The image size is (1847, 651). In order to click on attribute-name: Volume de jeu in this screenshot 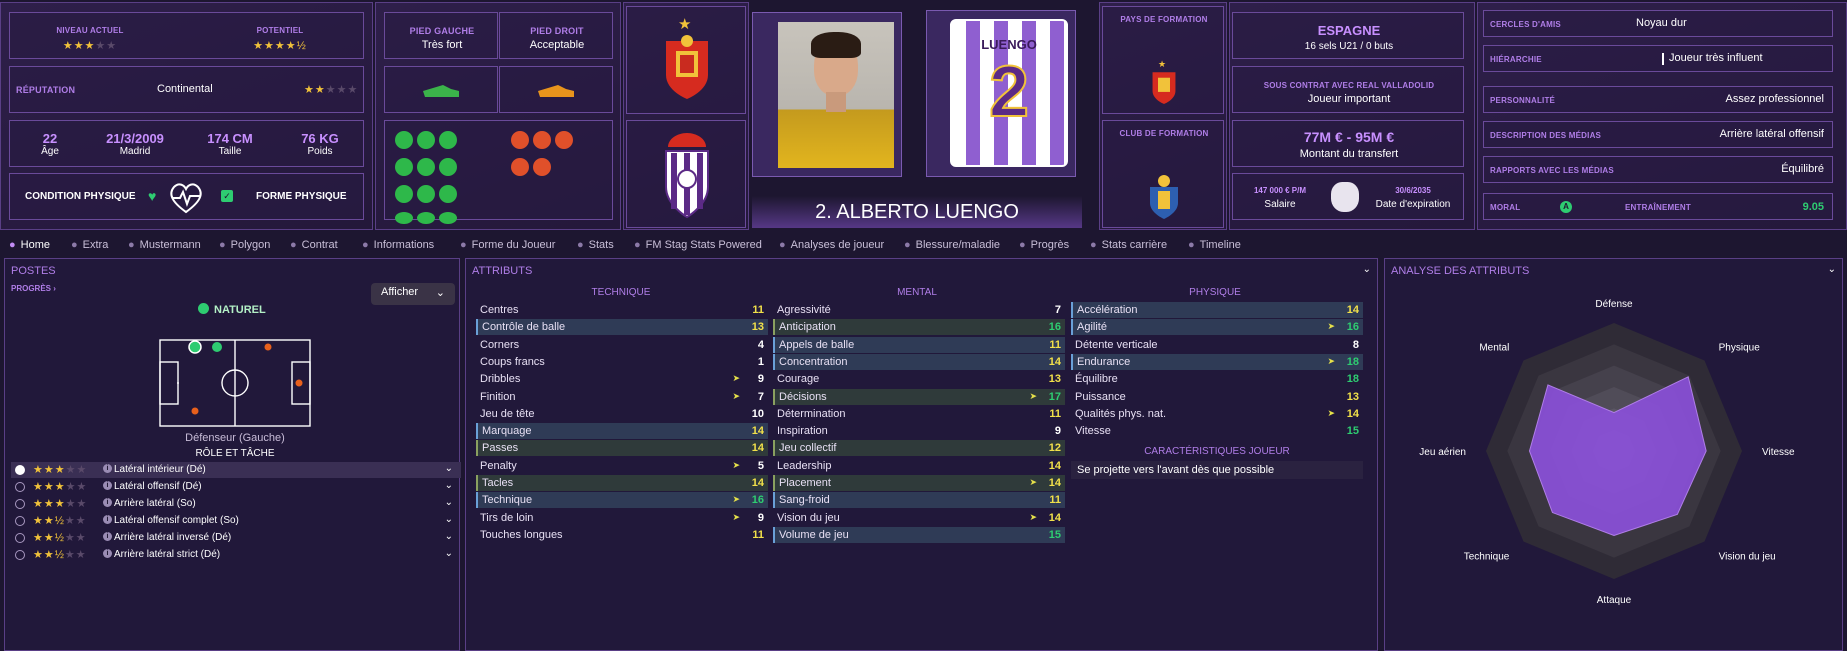, I will do `click(814, 534)`.